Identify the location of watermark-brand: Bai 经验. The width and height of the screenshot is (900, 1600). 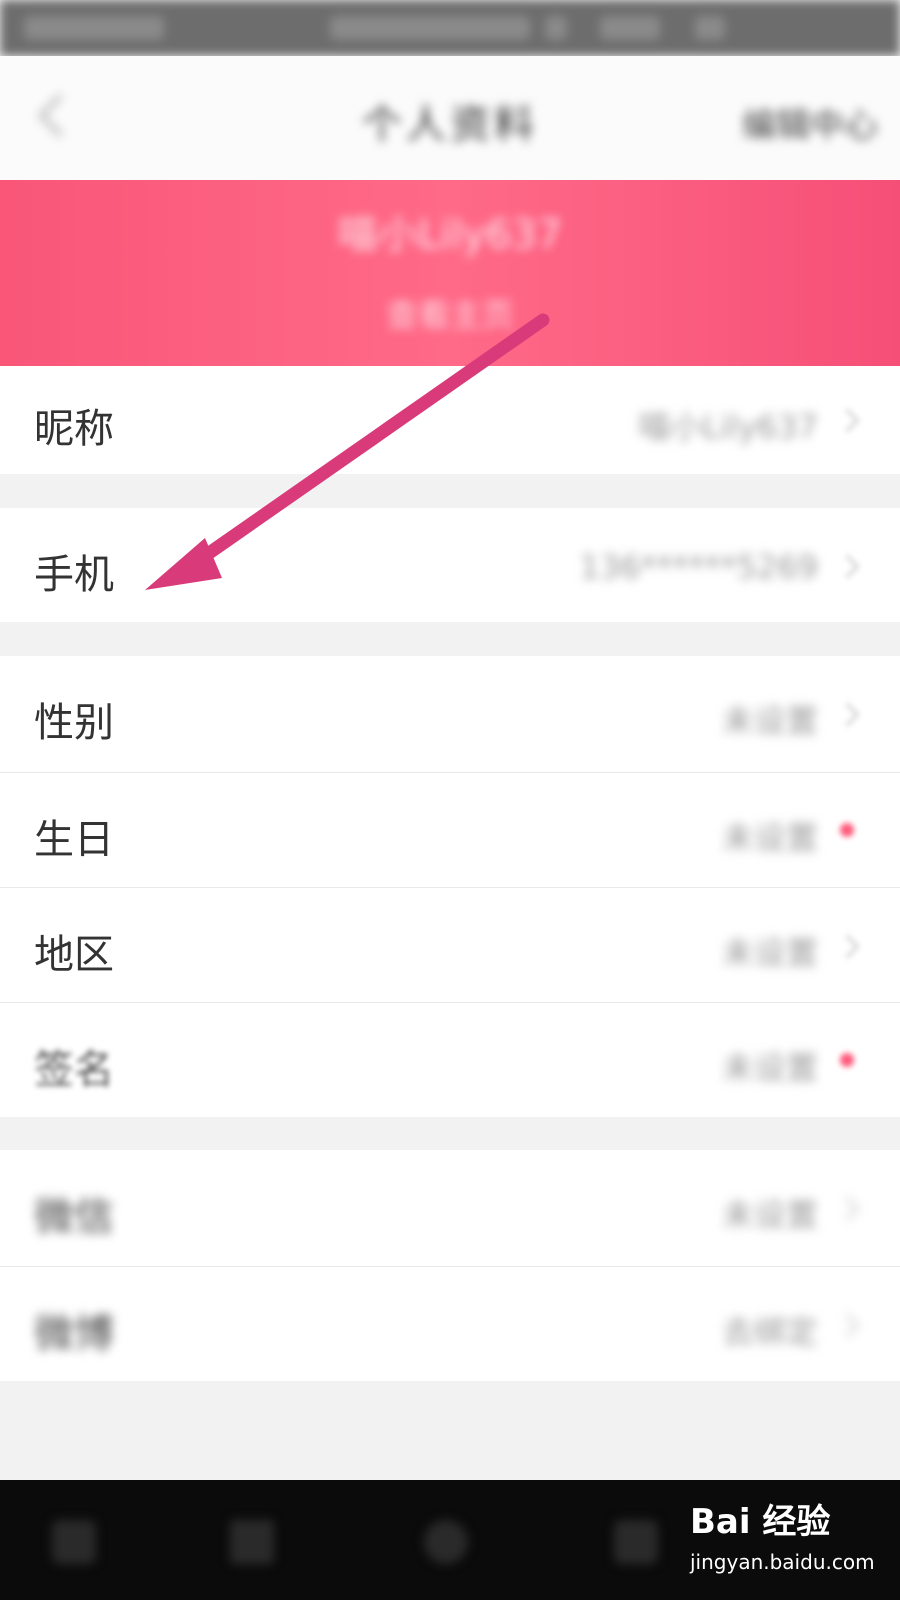
(760, 1522).